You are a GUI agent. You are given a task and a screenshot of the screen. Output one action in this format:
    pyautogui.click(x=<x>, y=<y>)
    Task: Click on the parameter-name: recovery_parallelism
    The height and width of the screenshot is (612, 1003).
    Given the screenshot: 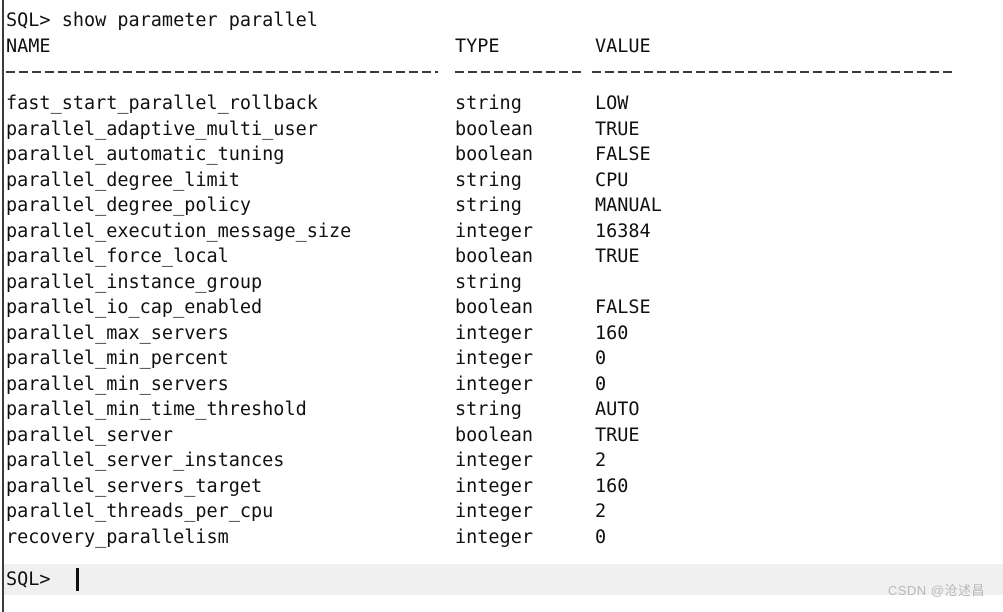 What is the action you would take?
    pyautogui.click(x=117, y=537)
    